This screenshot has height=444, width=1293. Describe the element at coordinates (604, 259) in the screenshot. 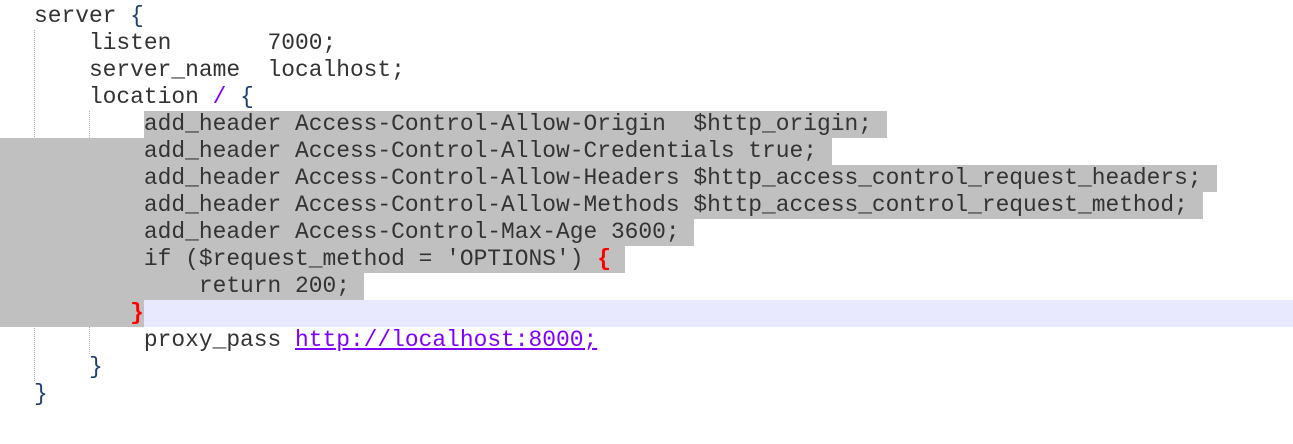

I see `matched-brace: {` at that location.